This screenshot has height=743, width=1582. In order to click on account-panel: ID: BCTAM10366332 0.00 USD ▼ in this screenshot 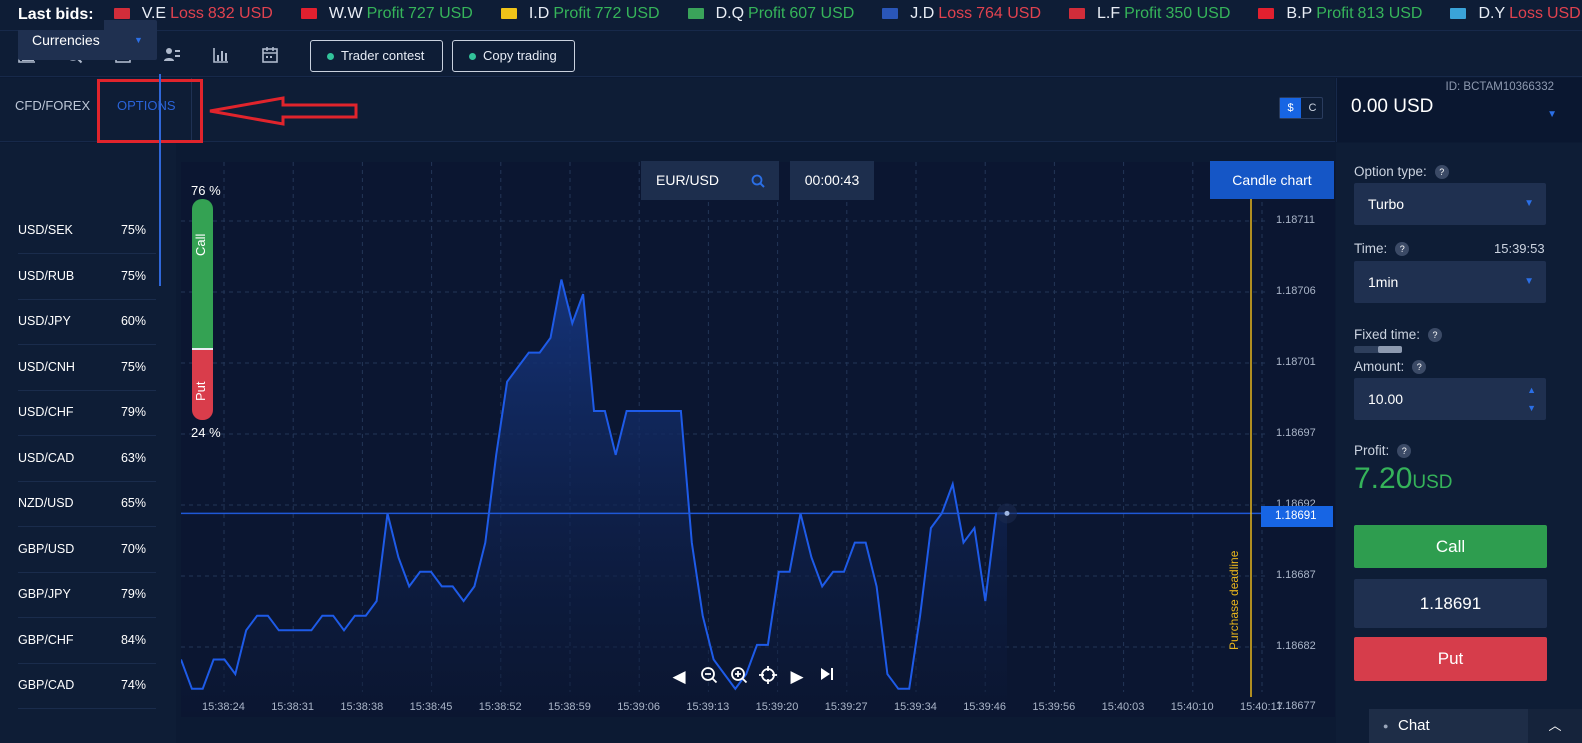, I will do `click(1459, 110)`.